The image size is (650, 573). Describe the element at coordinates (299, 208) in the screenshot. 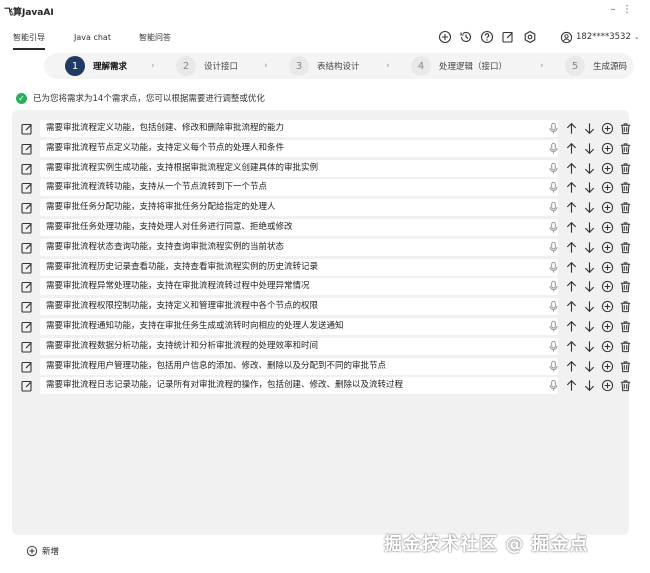

I see `requirement-input: 需要审批任务分配功能，支持将审批任务分配给指定的处理人` at that location.